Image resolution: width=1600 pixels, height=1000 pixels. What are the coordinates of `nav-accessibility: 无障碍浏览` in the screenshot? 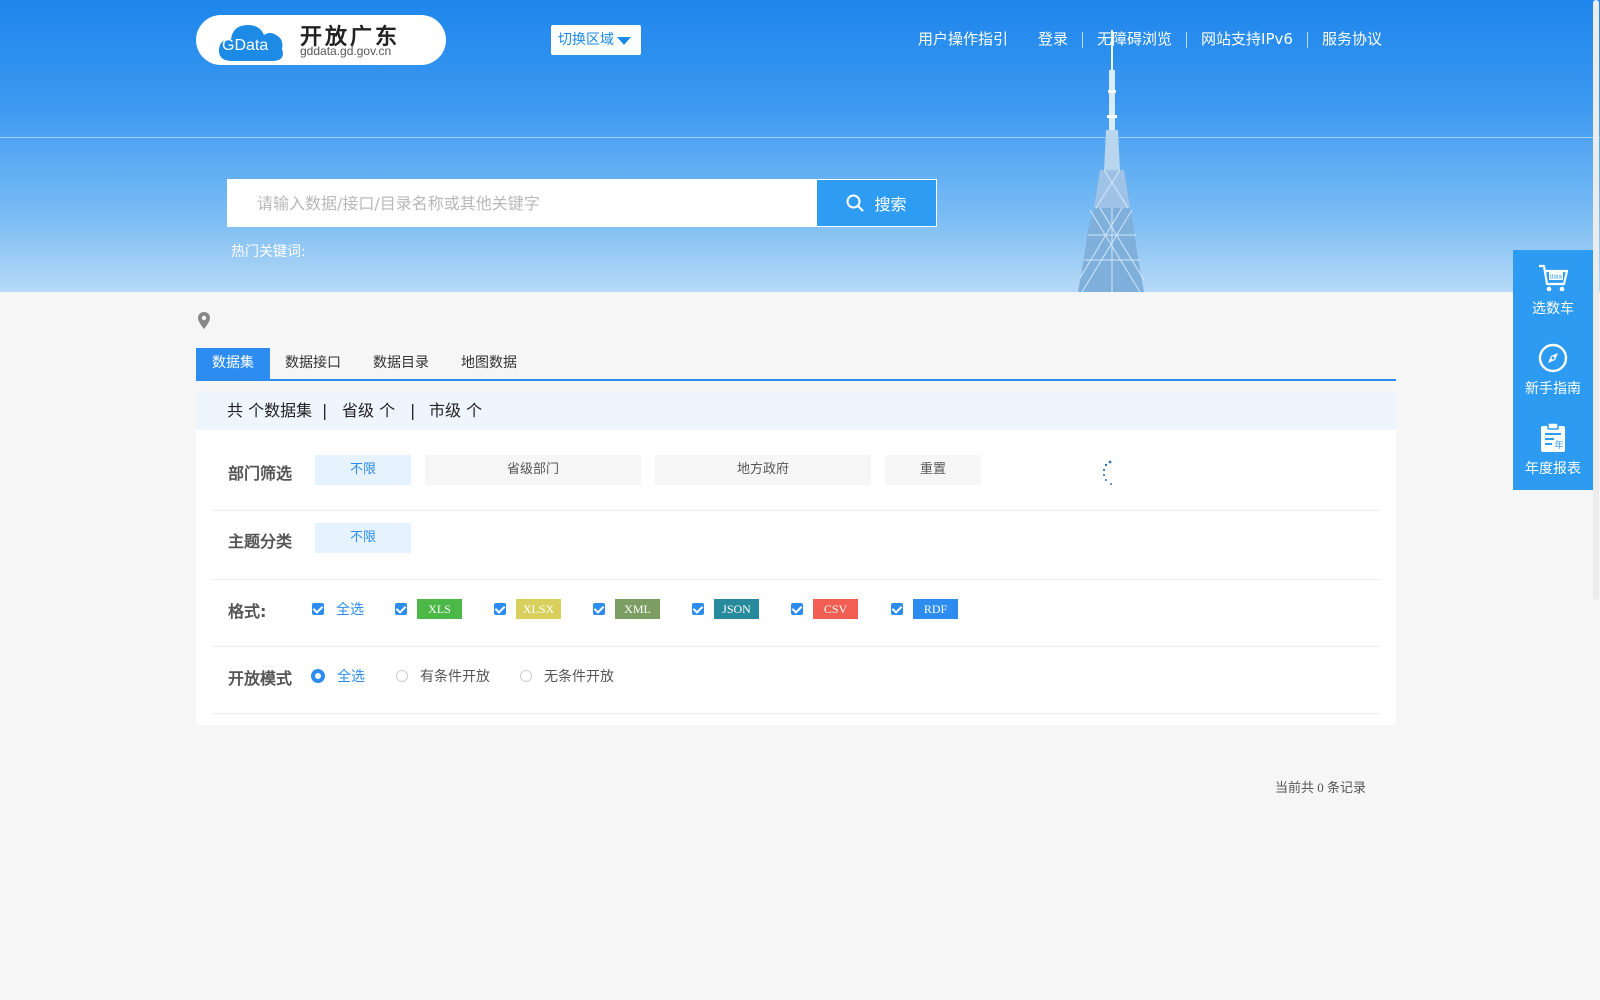 It's located at (1134, 38).